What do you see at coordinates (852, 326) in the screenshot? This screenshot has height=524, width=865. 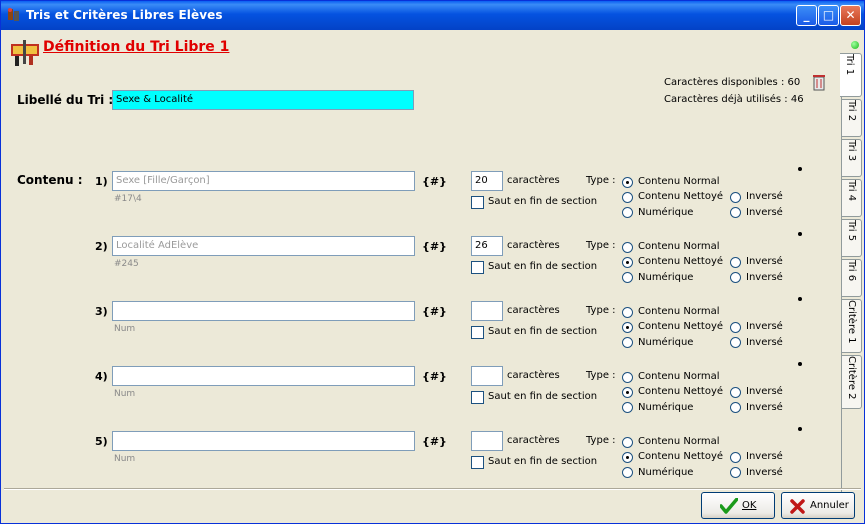 I see `tab-critere-1: Critère 1` at bounding box center [852, 326].